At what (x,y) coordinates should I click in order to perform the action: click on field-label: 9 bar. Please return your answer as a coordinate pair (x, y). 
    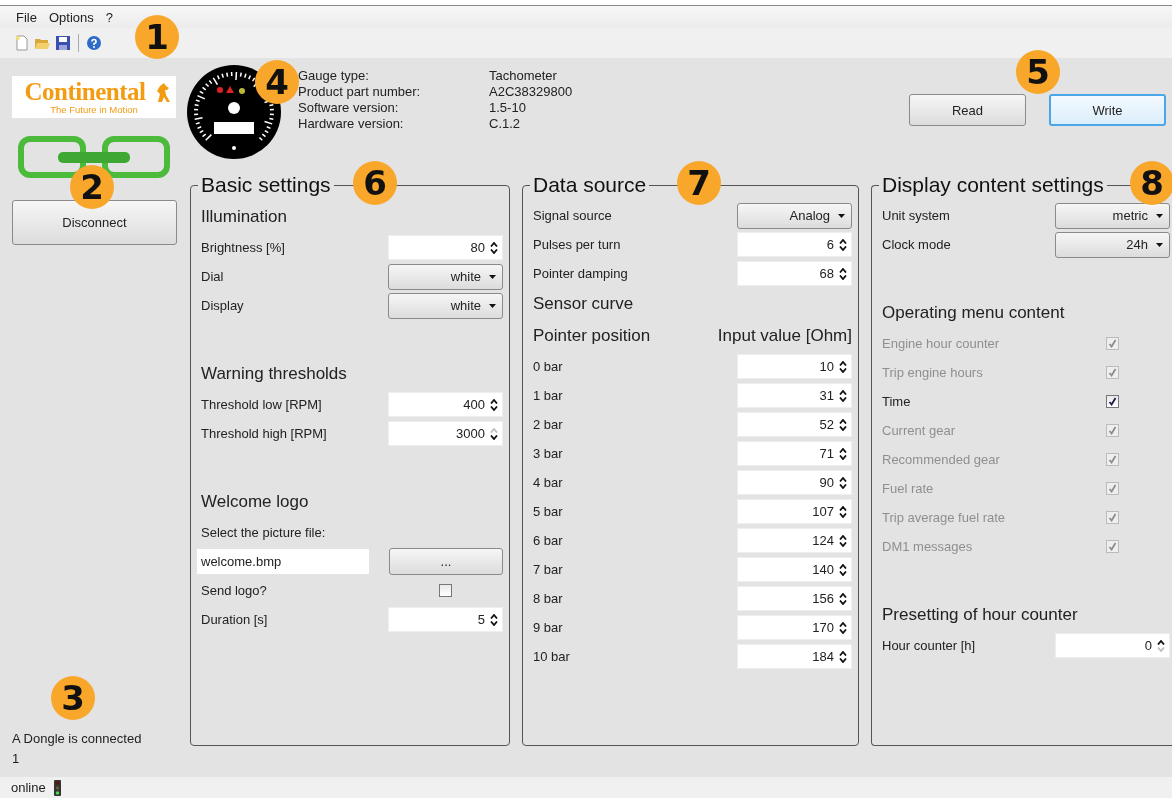
    Looking at the image, I should click on (548, 627).